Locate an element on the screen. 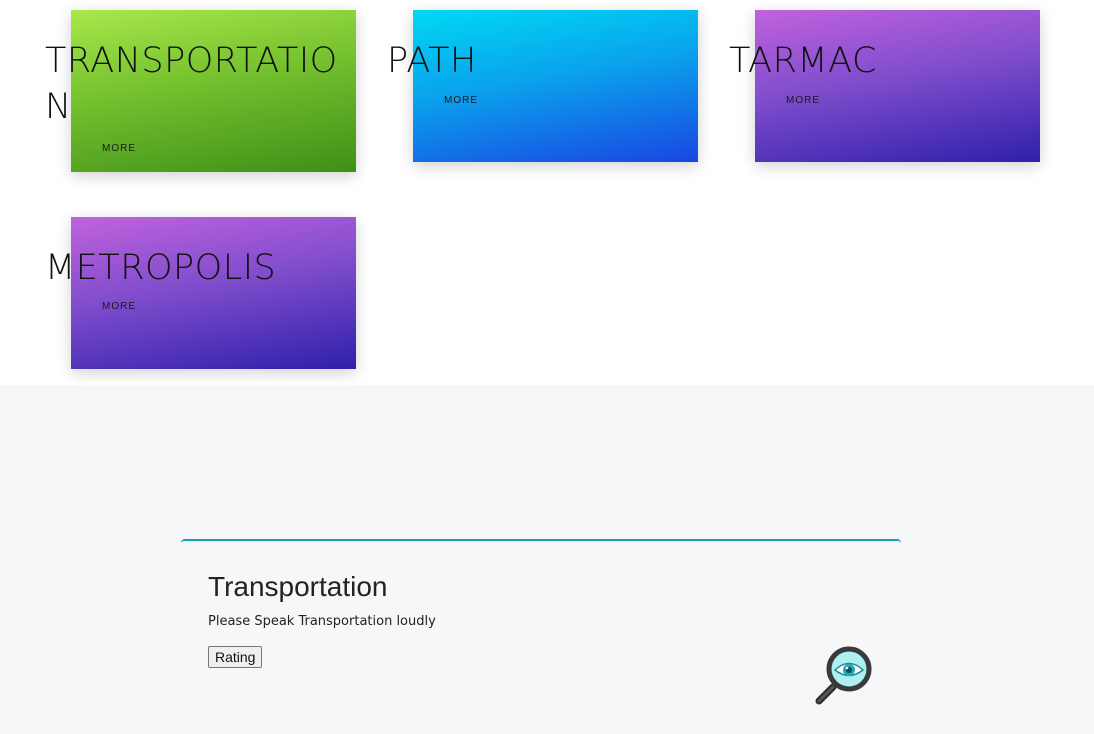  card-title: TARMAC is located at coordinates (803, 61).